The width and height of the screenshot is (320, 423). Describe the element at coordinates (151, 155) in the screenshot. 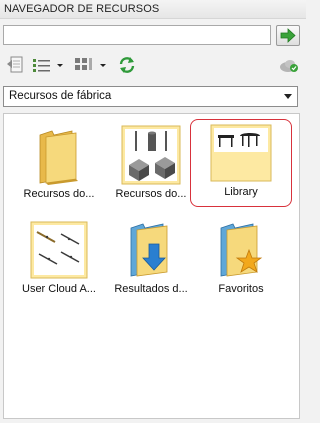

I see `content-library-icon` at that location.